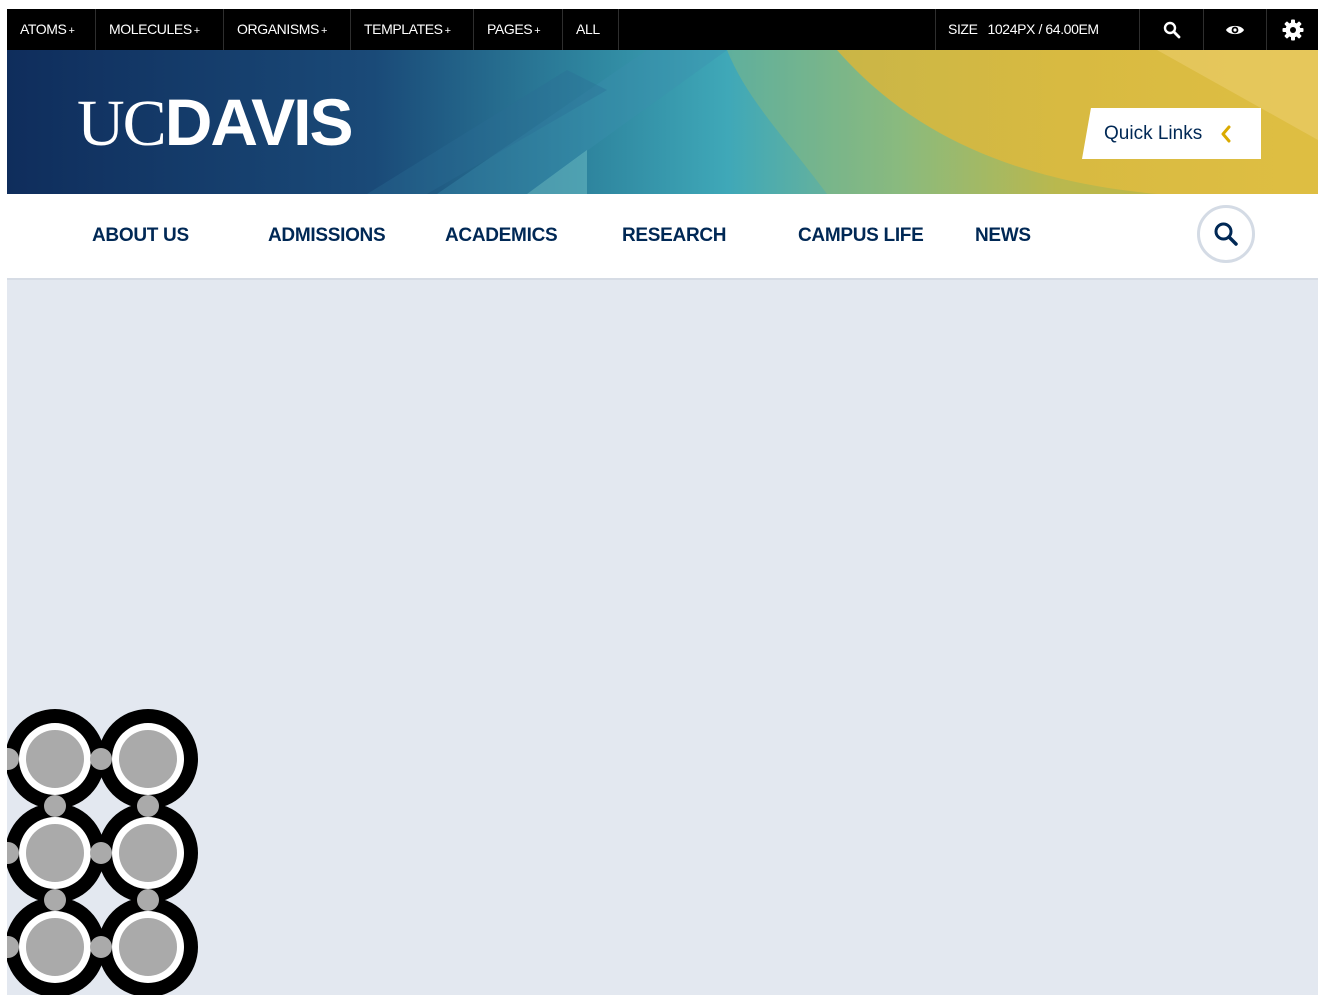  What do you see at coordinates (674, 236) in the screenshot?
I see `nav-item-research: RESEARCH` at bounding box center [674, 236].